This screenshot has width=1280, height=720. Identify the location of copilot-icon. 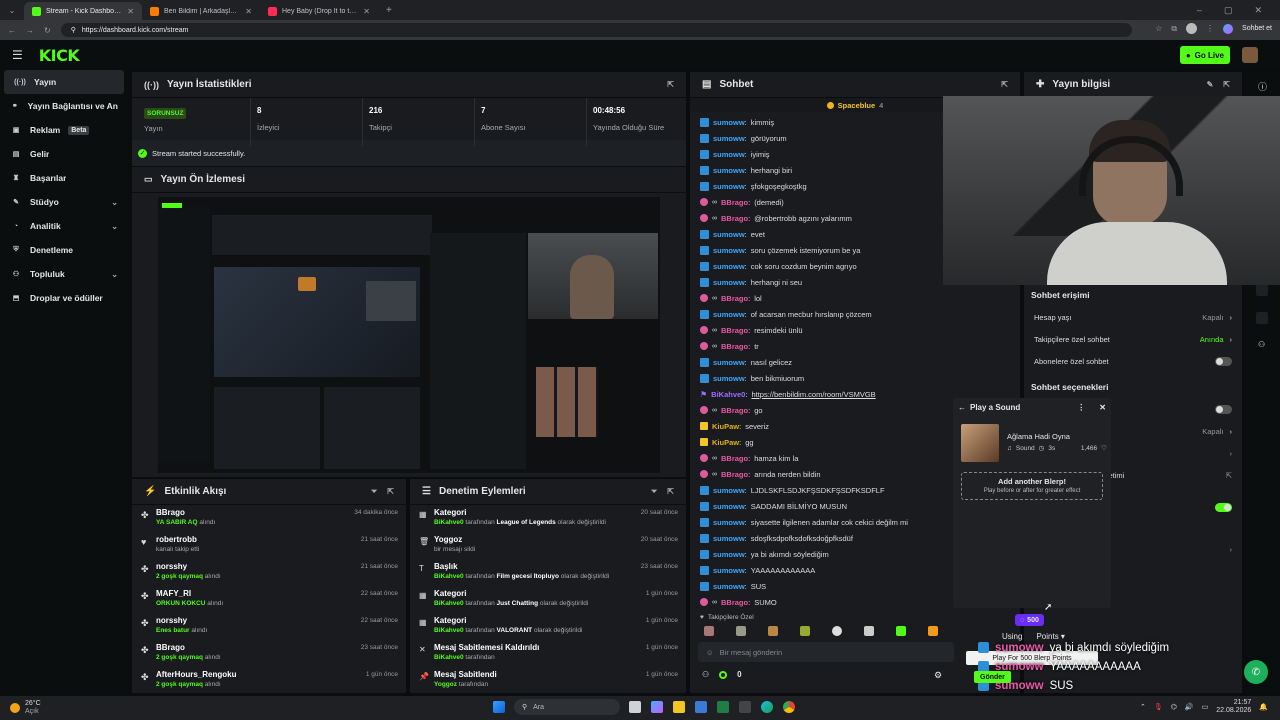
(1228, 28).